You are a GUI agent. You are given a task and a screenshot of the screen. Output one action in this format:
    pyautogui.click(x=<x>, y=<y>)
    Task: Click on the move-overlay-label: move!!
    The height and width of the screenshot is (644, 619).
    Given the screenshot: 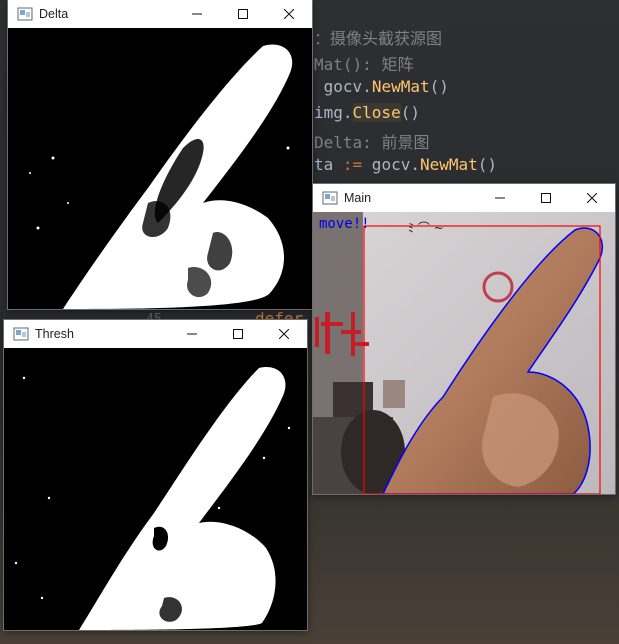 What is the action you would take?
    pyautogui.click(x=344, y=224)
    